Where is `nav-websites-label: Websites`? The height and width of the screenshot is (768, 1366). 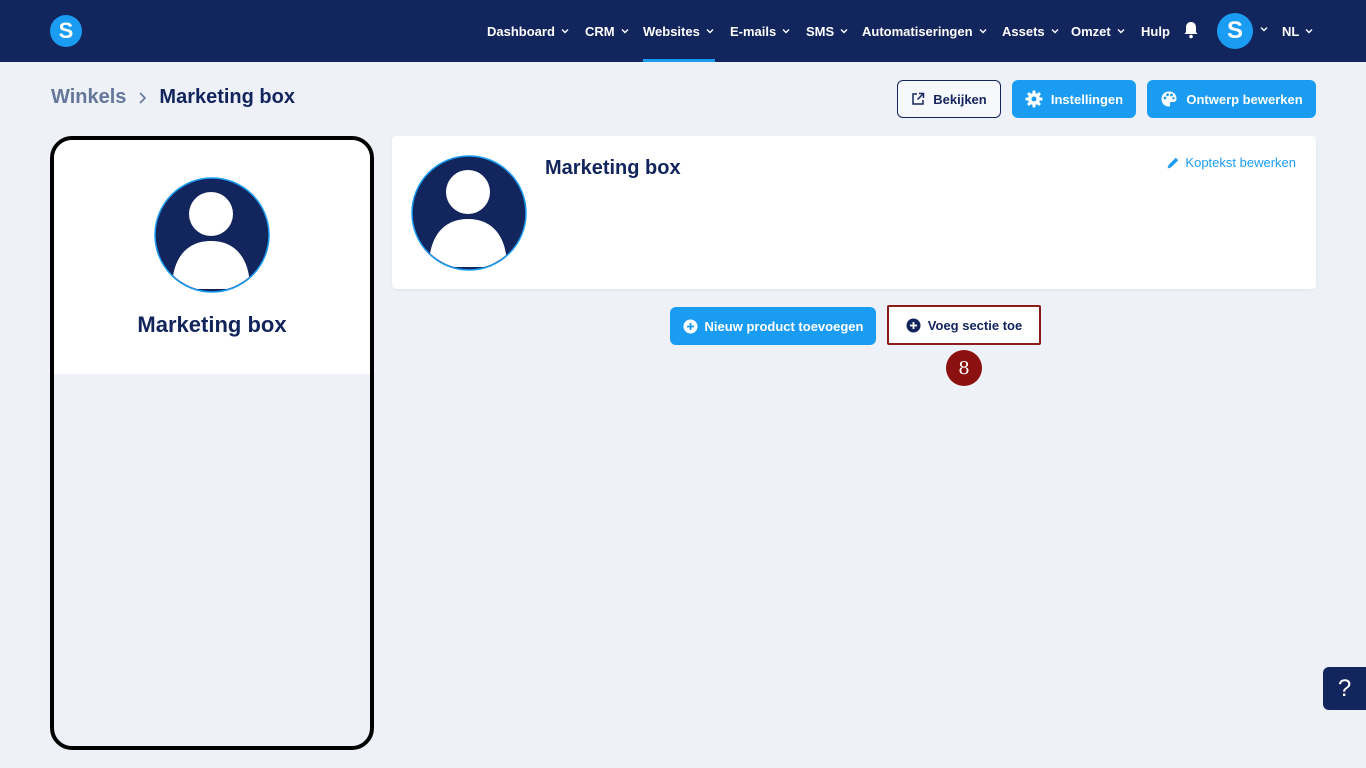
nav-websites-label: Websites is located at coordinates (671, 31).